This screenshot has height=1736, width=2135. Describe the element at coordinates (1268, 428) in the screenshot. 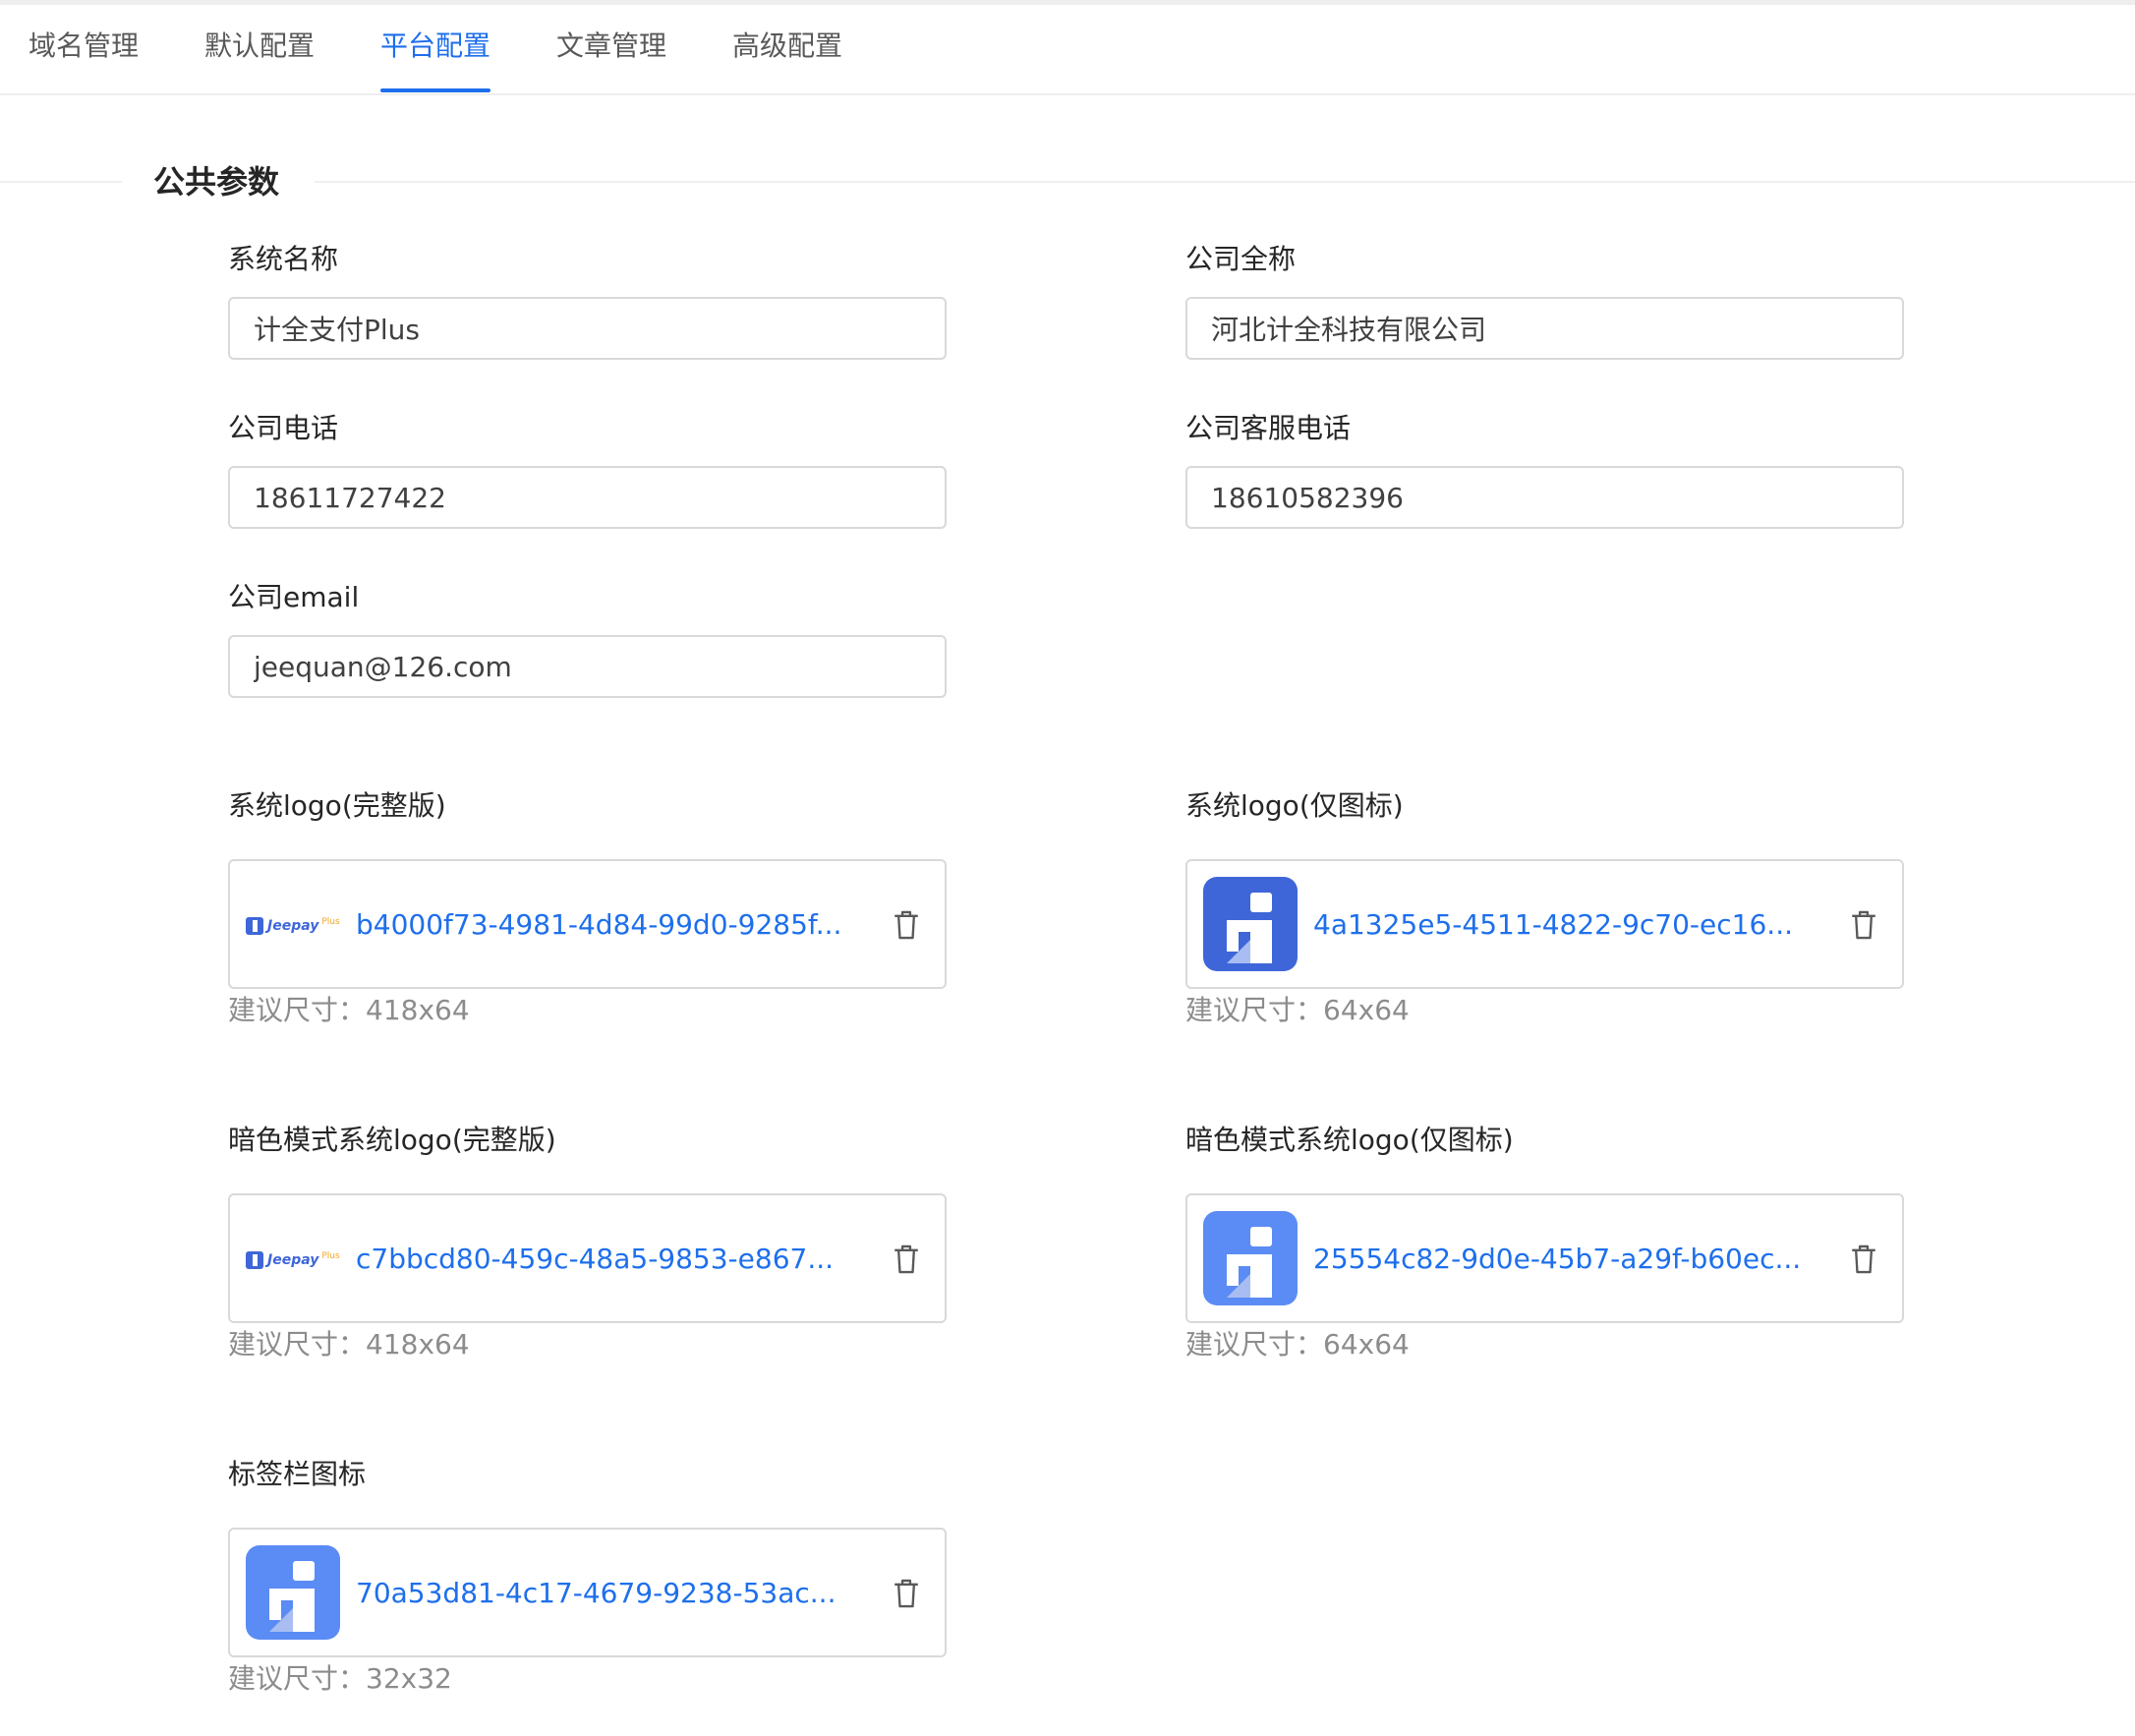

I see `company-service-phone-label: 公司客服电话` at that location.